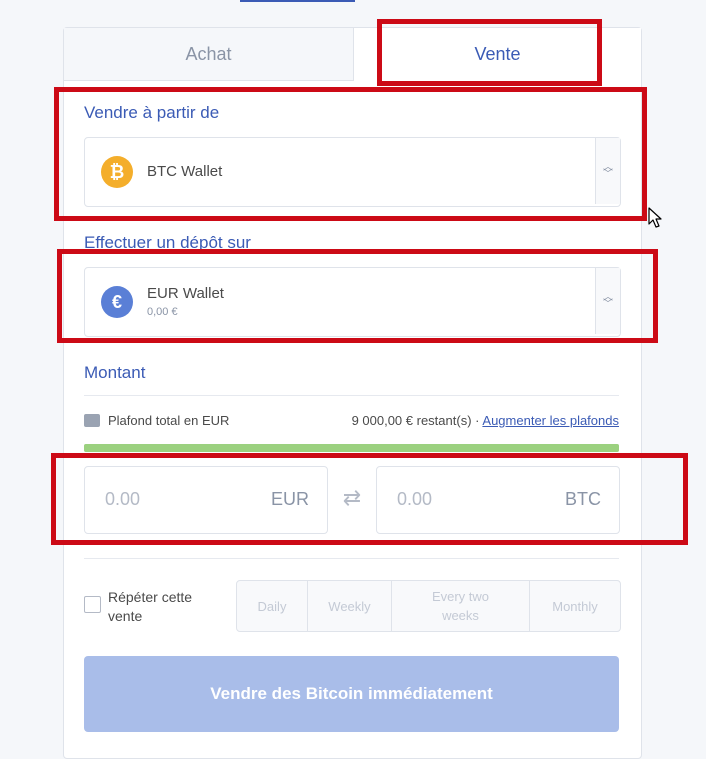  What do you see at coordinates (369, 499) in the screenshot?
I see `highlight-box-amount` at bounding box center [369, 499].